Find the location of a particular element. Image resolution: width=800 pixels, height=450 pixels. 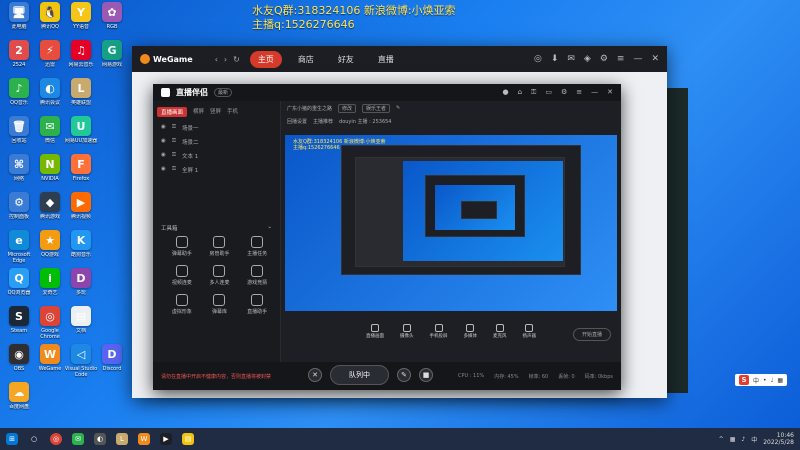

bottom-tool: 多媒体 is located at coordinates (470, 334).